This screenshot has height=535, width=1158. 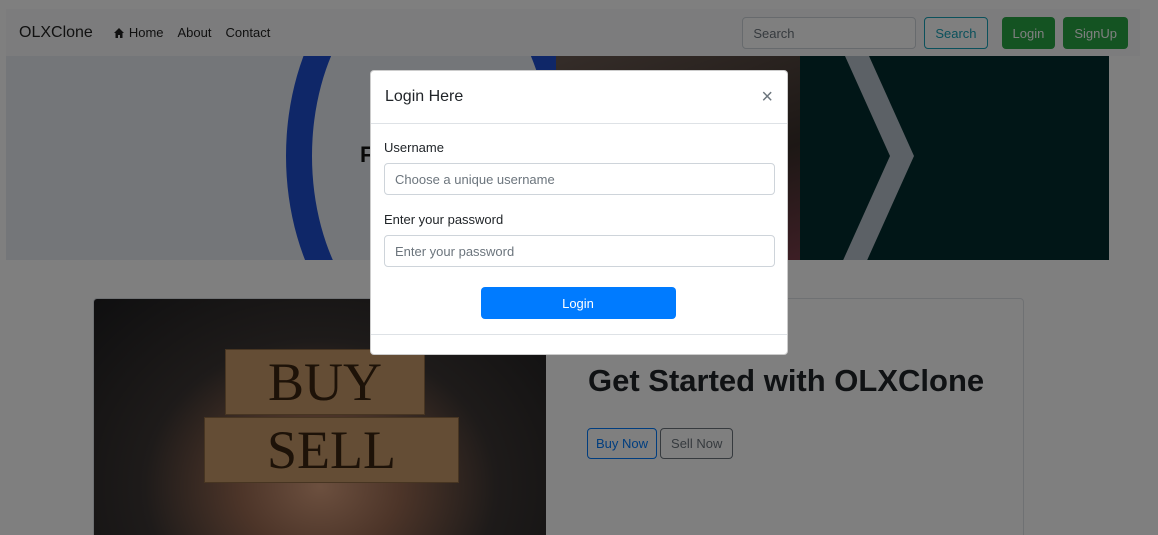 I want to click on close-icon: ×, so click(x=767, y=97).